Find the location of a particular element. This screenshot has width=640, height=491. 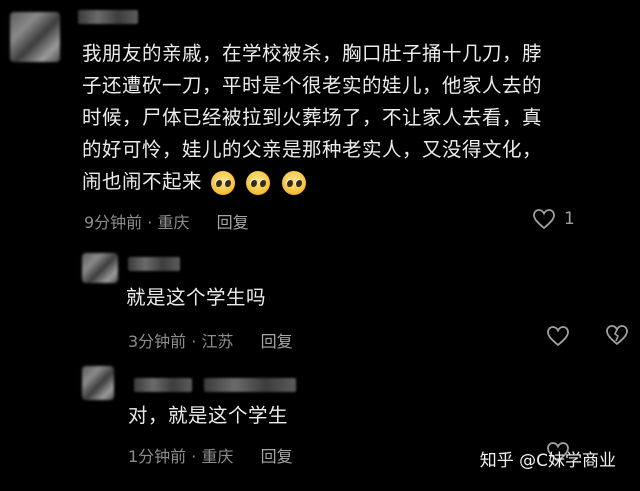

broken-heart-icon is located at coordinates (617, 335).